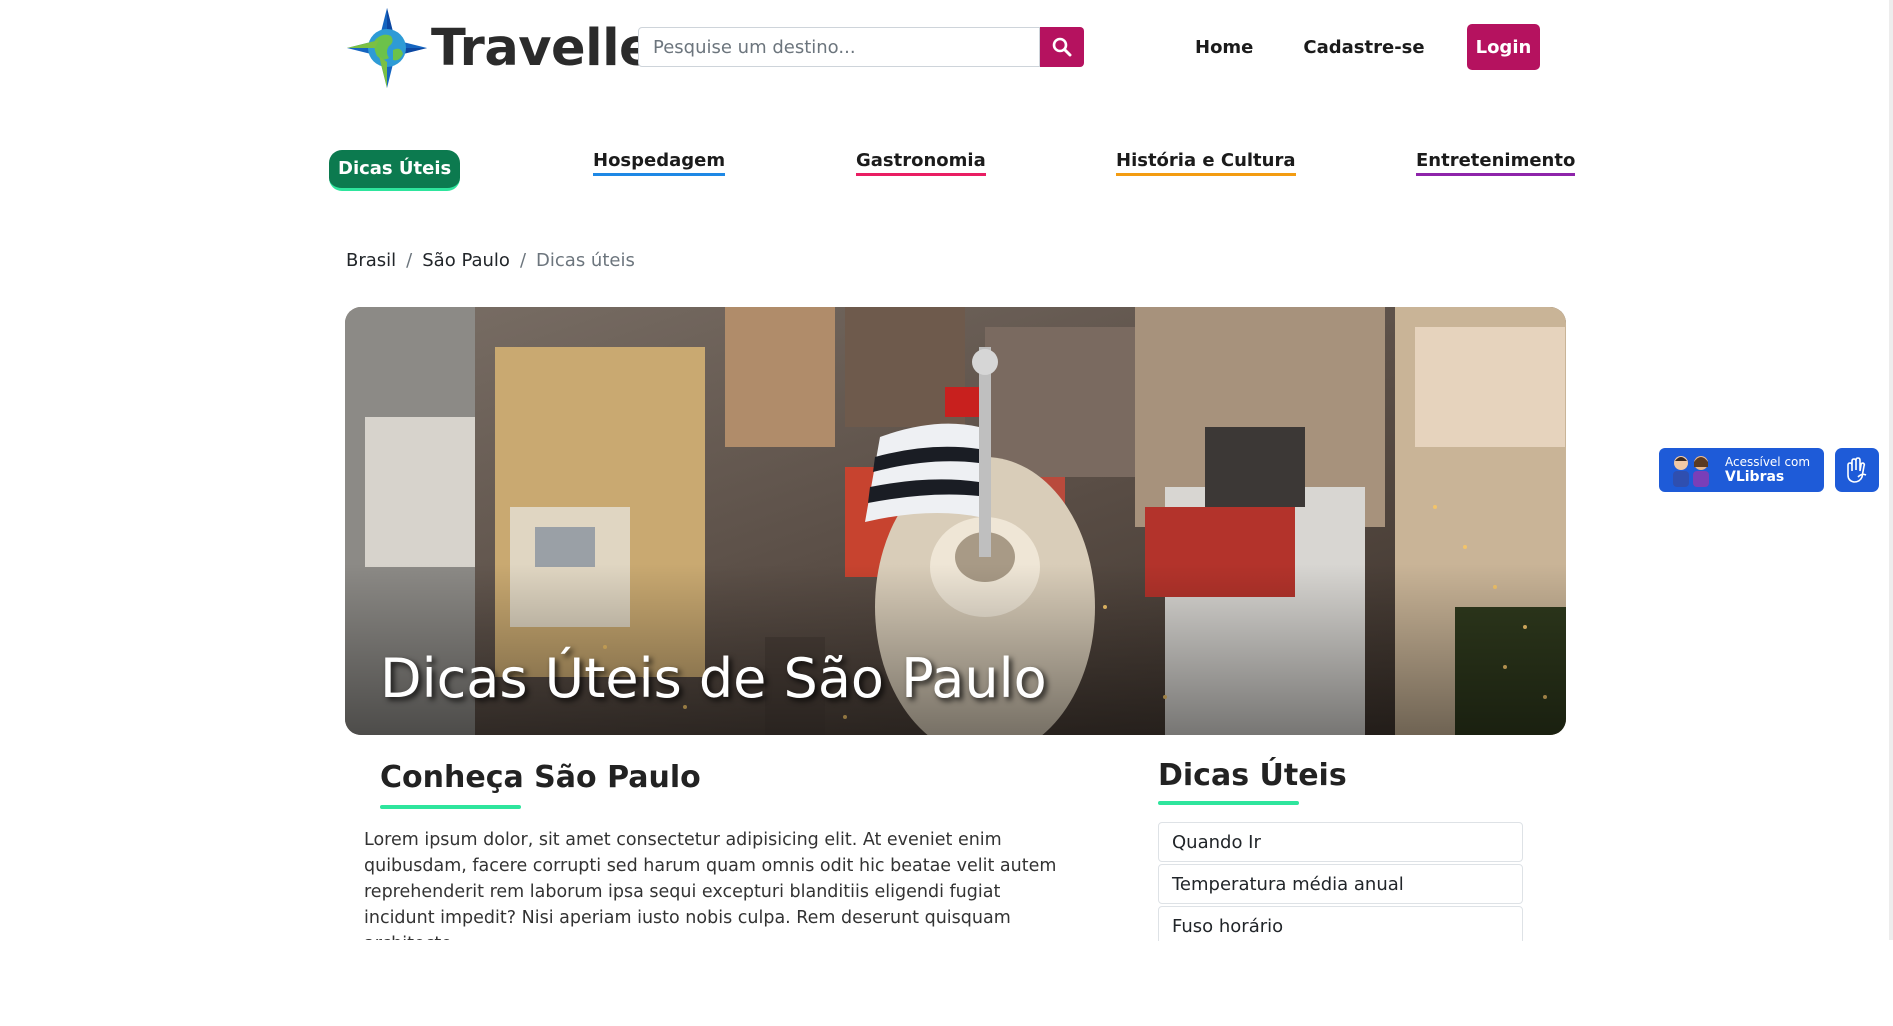 Image resolution: width=1893 pixels, height=1026 pixels. Describe the element at coordinates (1252, 775) in the screenshot. I see `sidebar-title: Dicas Úteis` at that location.